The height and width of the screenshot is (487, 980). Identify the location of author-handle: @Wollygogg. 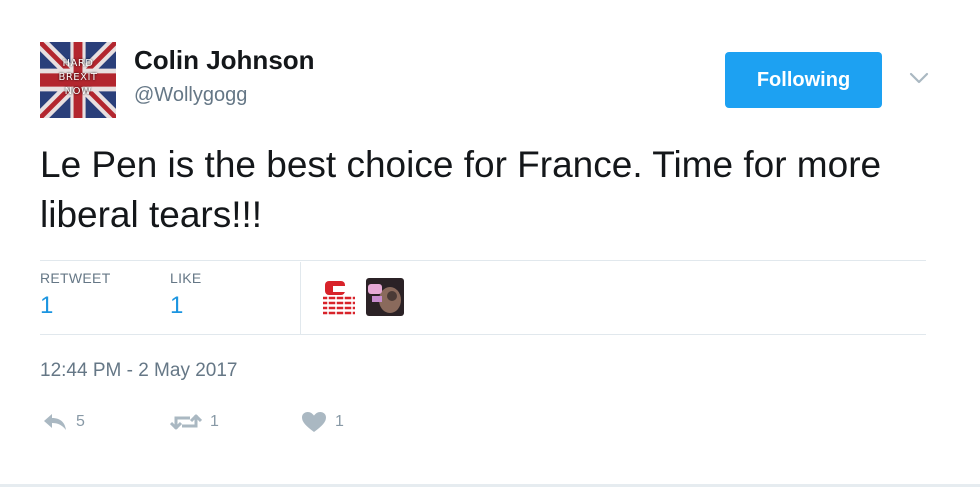
(190, 95).